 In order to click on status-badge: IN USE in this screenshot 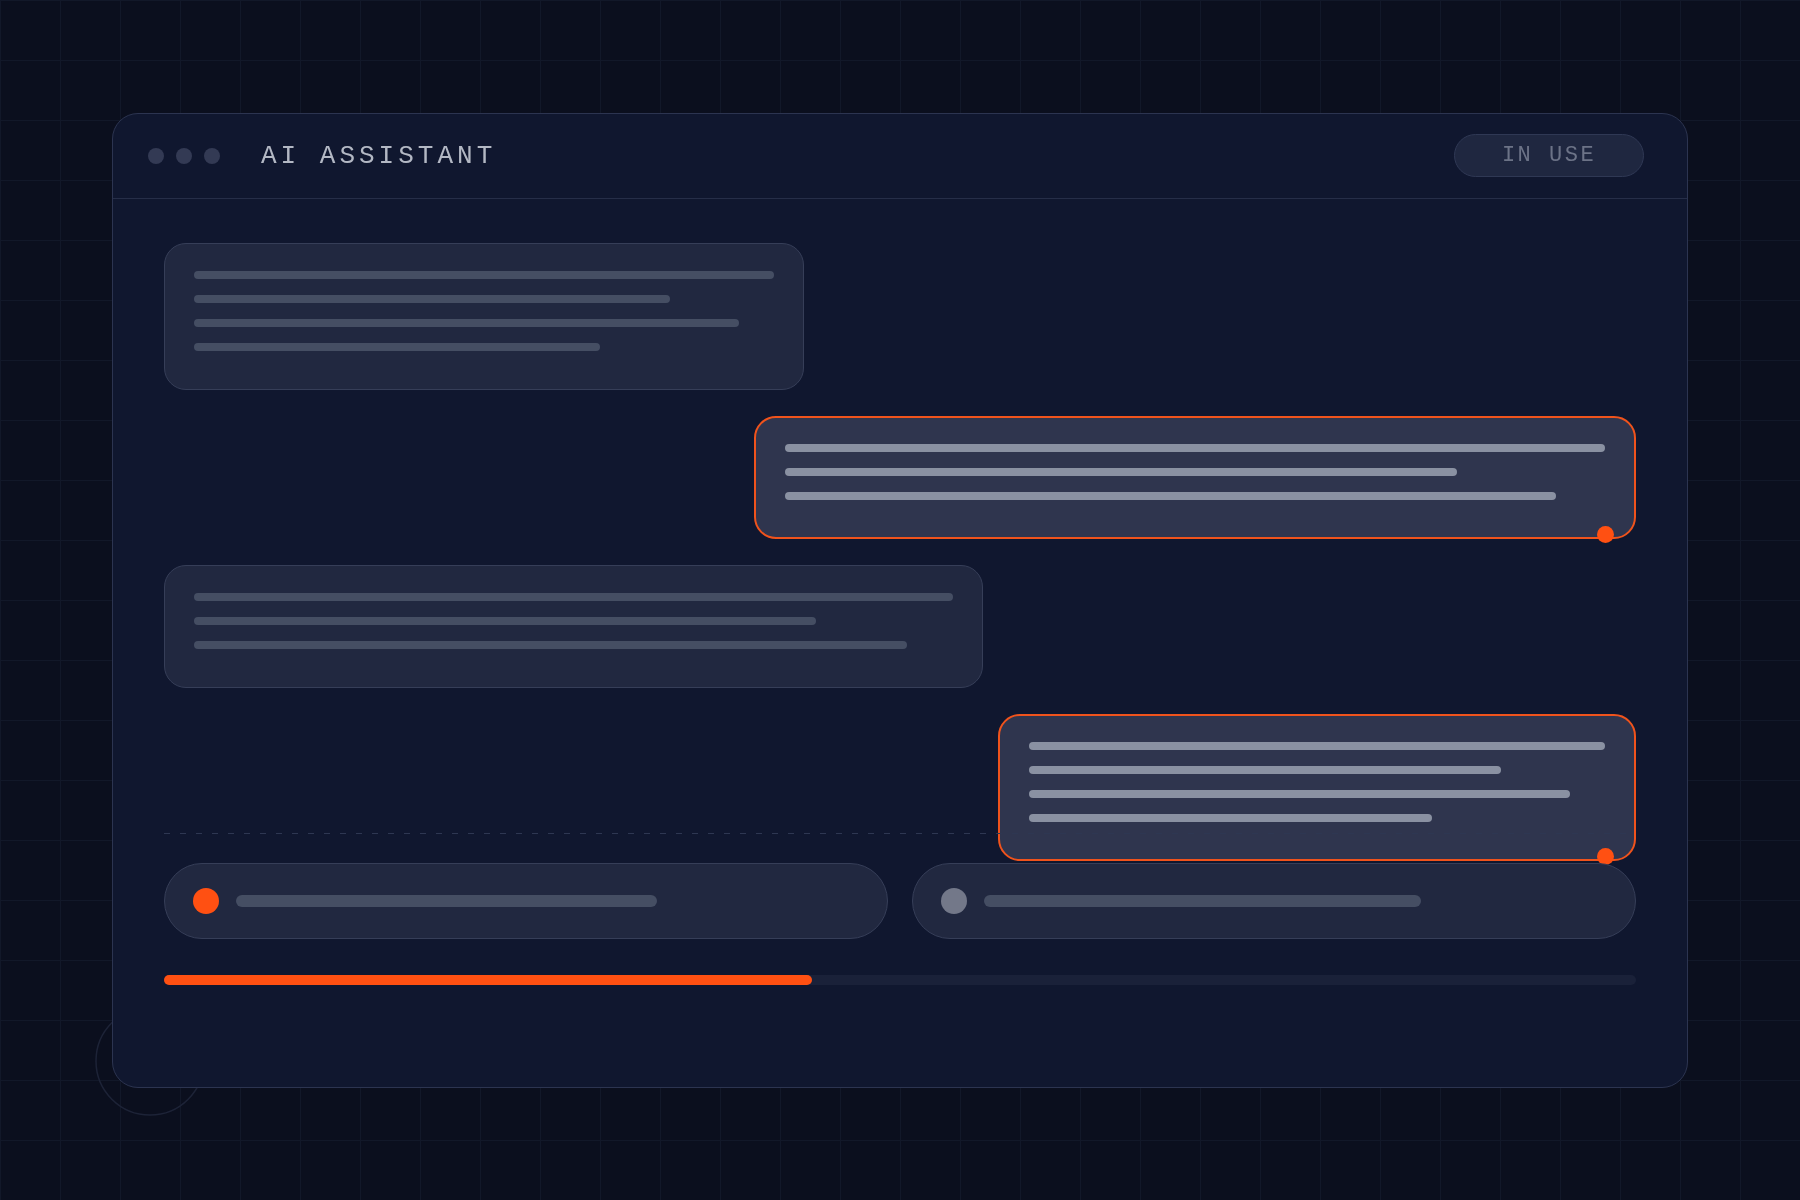, I will do `click(1549, 155)`.